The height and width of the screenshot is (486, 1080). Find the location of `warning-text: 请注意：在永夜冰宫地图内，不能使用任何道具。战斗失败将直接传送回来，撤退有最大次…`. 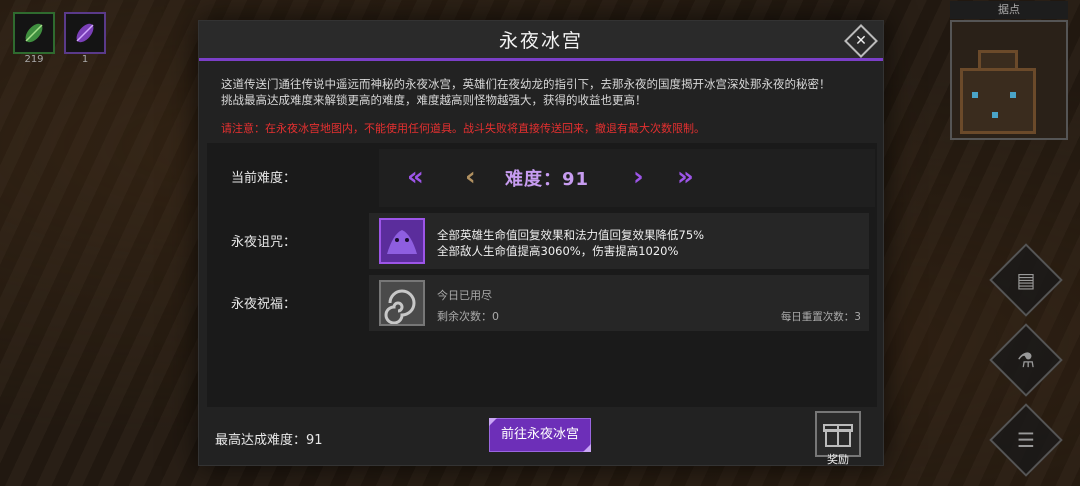

warning-text: 请注意：在永夜冰宫地图内，不能使用任何道具。战斗失败将直接传送回来，撤退有最大次… is located at coordinates (463, 128).